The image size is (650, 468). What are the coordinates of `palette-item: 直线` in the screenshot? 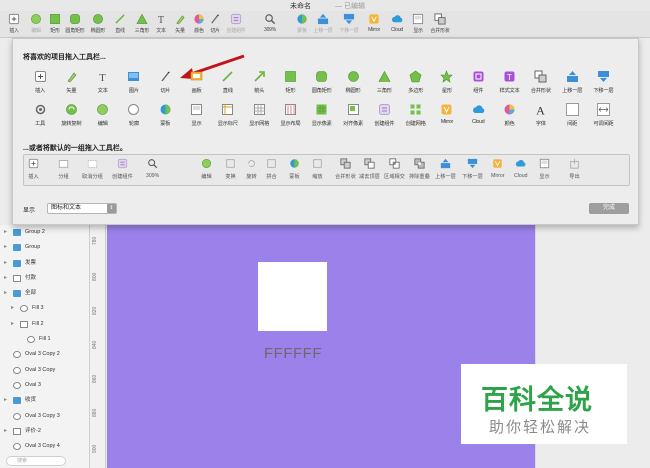 It's located at (228, 84).